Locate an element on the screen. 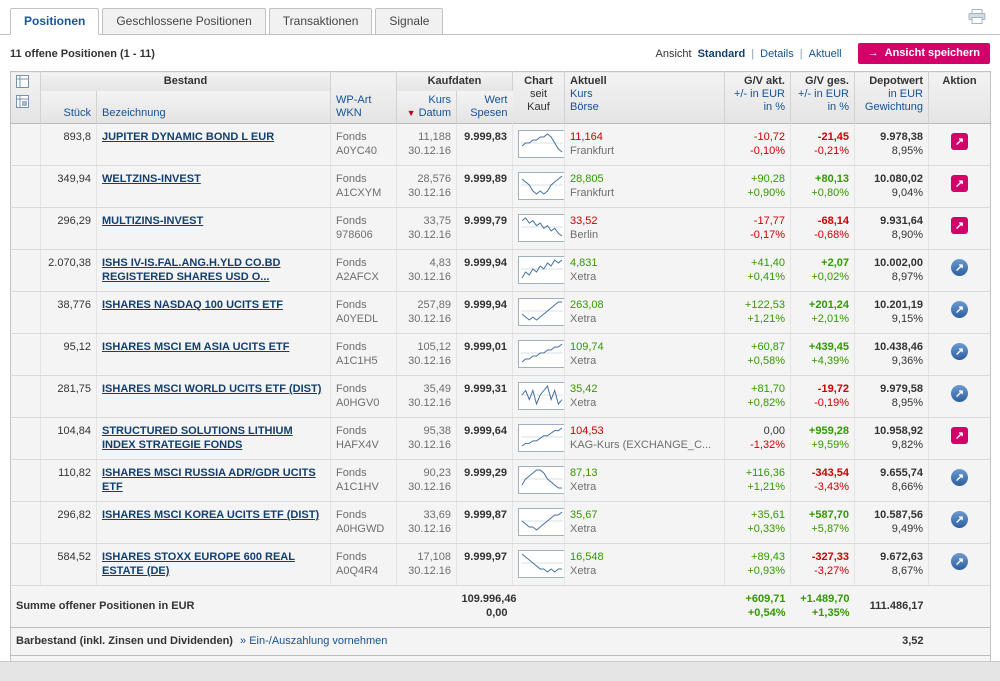  header-gv-ges-eur: +/- in EUR is located at coordinates (822, 94).